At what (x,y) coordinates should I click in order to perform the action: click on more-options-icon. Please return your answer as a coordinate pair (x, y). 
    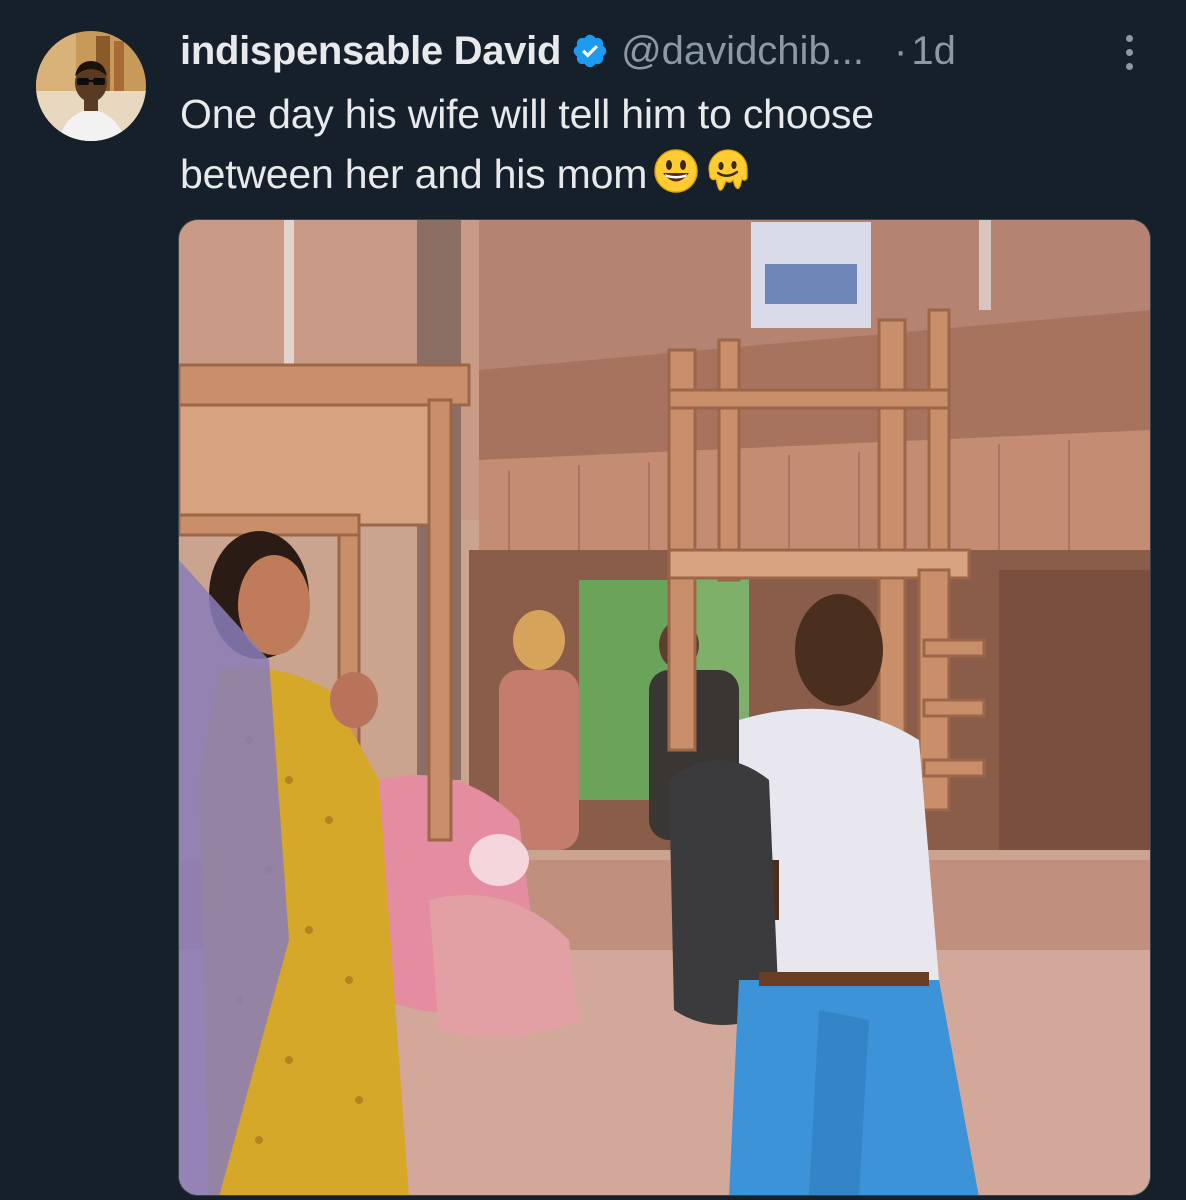
    Looking at the image, I should click on (1129, 52).